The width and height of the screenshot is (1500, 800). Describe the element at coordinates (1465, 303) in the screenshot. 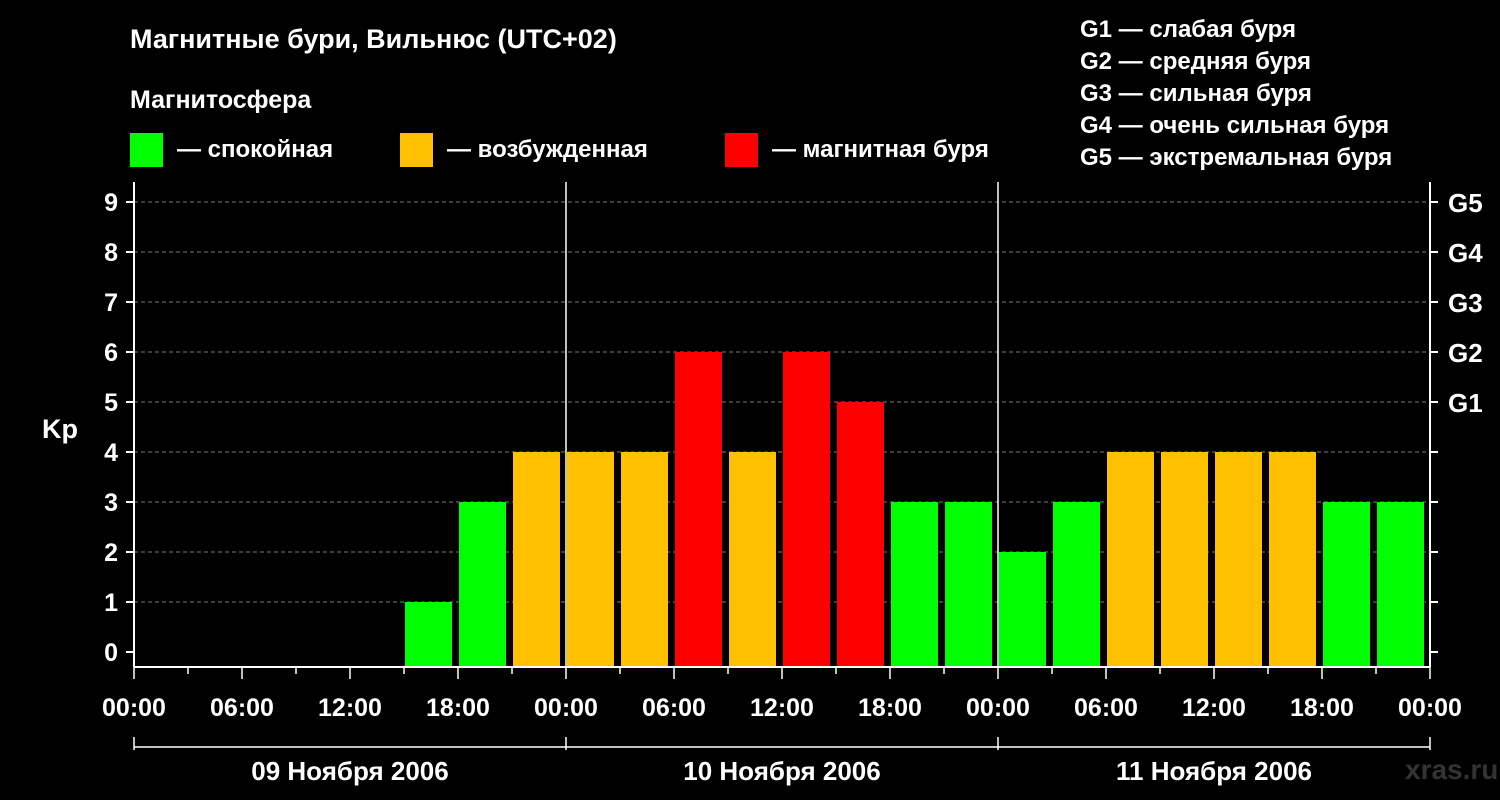

I see `g-scale-label-g3: G3` at that location.